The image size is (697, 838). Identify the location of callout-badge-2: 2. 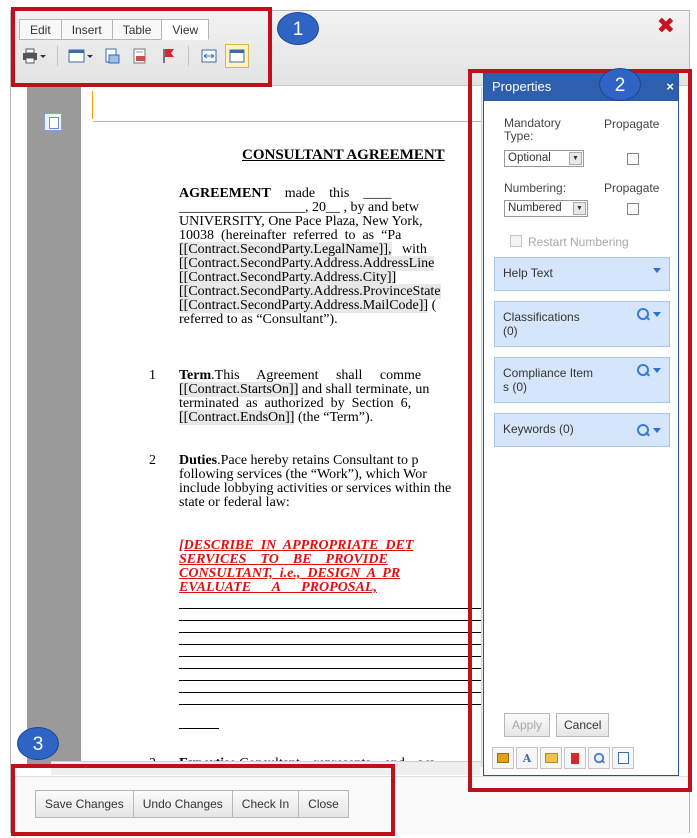
(620, 84).